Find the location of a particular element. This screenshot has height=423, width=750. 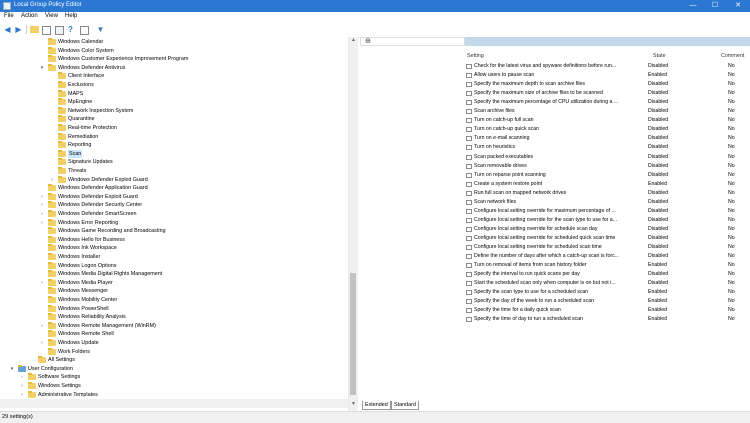

scroll-up-icon: ▲ is located at coordinates (353, 40).